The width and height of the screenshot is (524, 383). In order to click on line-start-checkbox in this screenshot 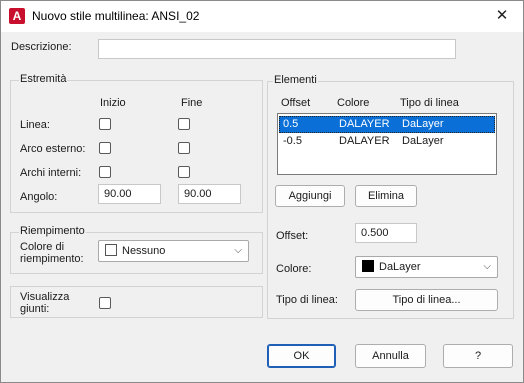, I will do `click(105, 124)`.